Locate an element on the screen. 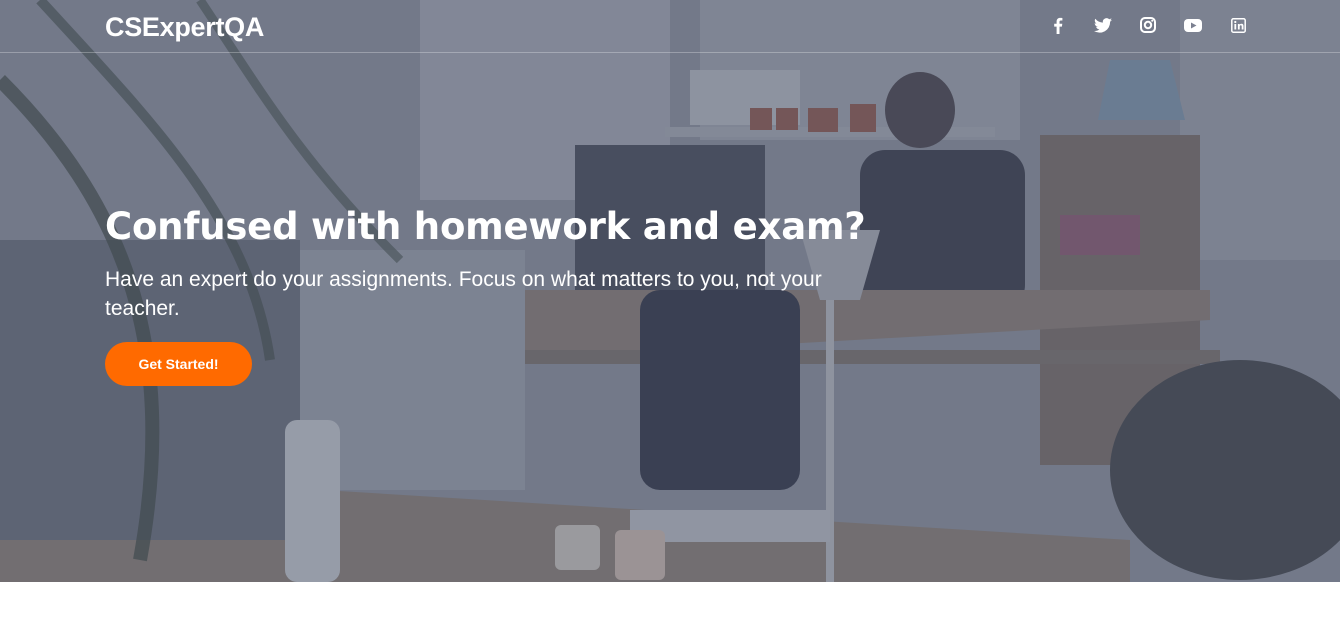 The height and width of the screenshot is (630, 1340). twitter-icon is located at coordinates (1103, 25).